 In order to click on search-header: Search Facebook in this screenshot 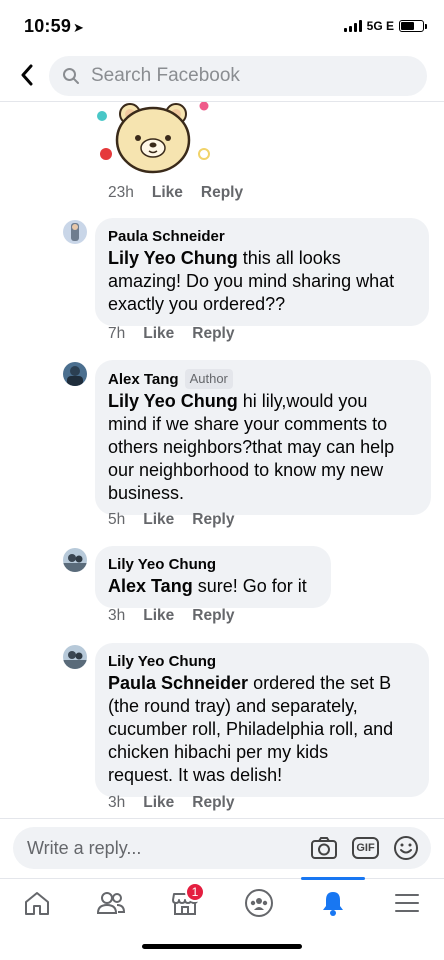, I will do `click(222, 77)`.